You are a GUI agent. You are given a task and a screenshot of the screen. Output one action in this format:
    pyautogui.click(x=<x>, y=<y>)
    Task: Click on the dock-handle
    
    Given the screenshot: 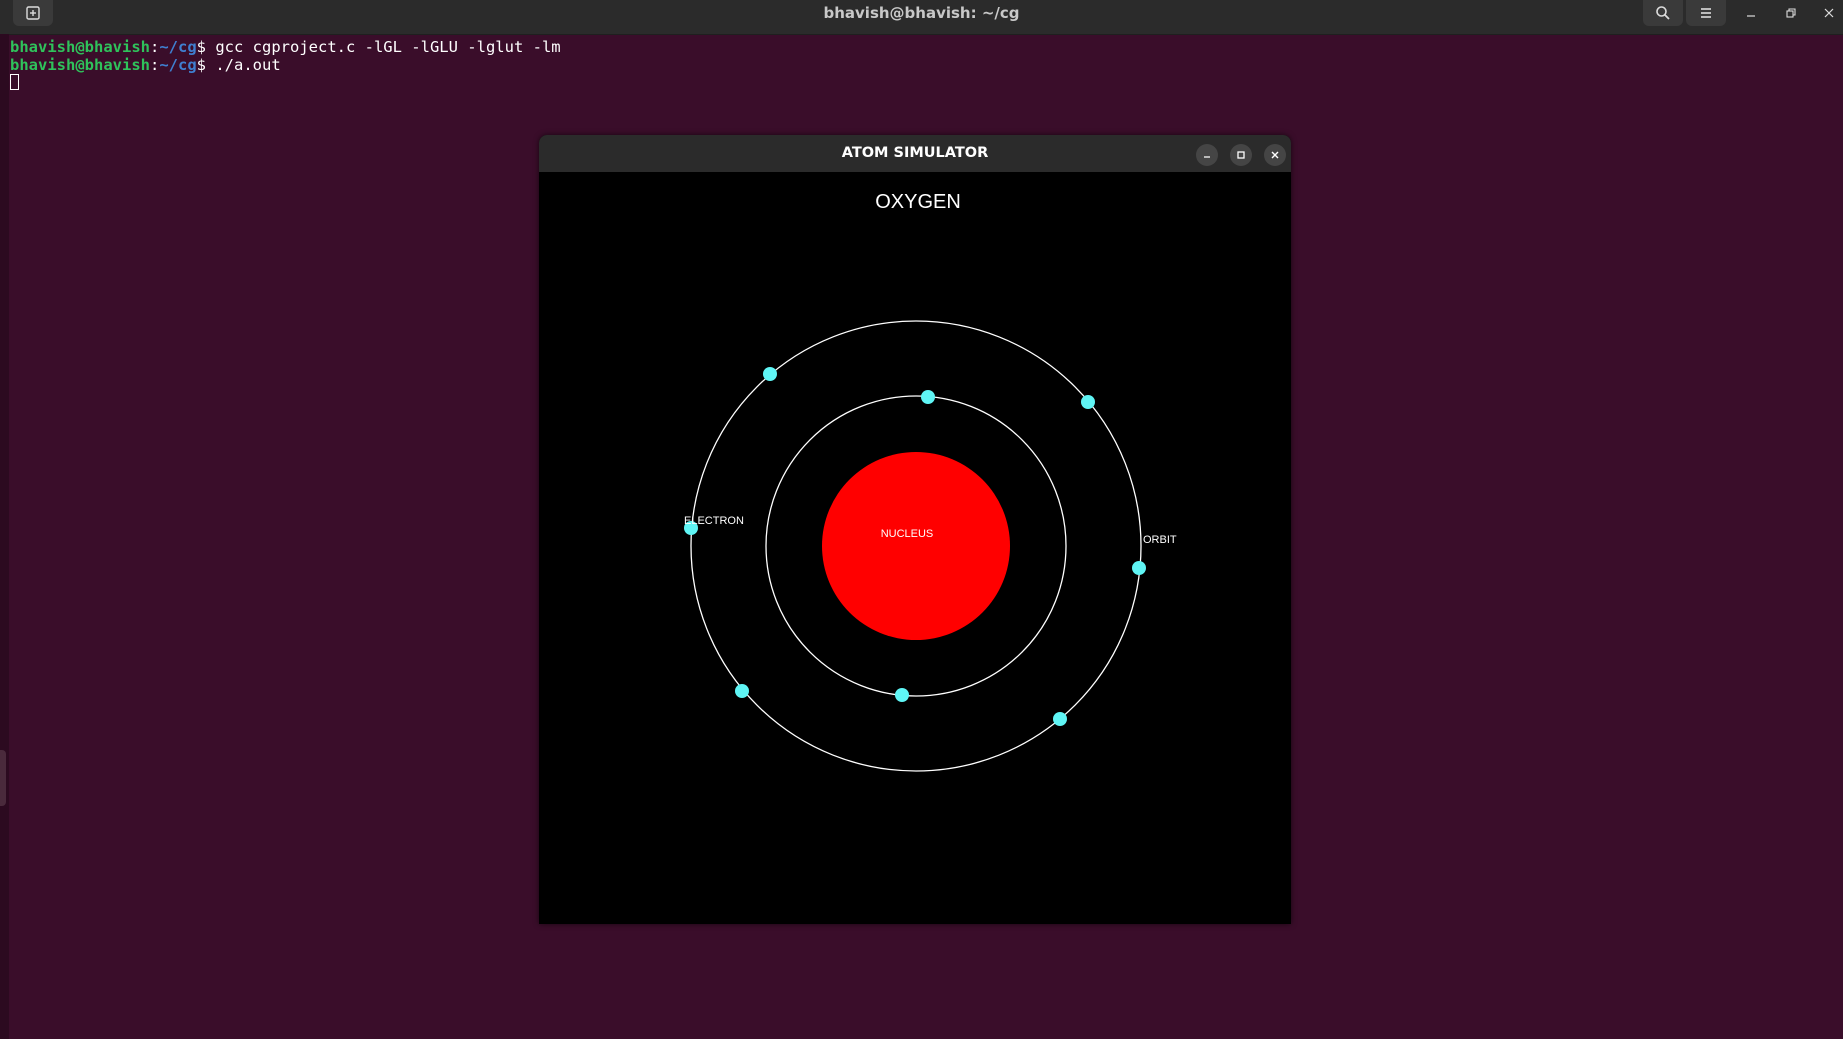 What is the action you would take?
    pyautogui.click(x=3, y=778)
    